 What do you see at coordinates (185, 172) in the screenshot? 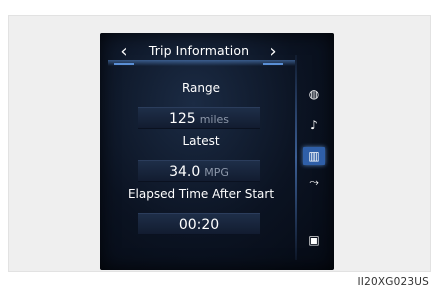
I see `latest-value: 34.0` at bounding box center [185, 172].